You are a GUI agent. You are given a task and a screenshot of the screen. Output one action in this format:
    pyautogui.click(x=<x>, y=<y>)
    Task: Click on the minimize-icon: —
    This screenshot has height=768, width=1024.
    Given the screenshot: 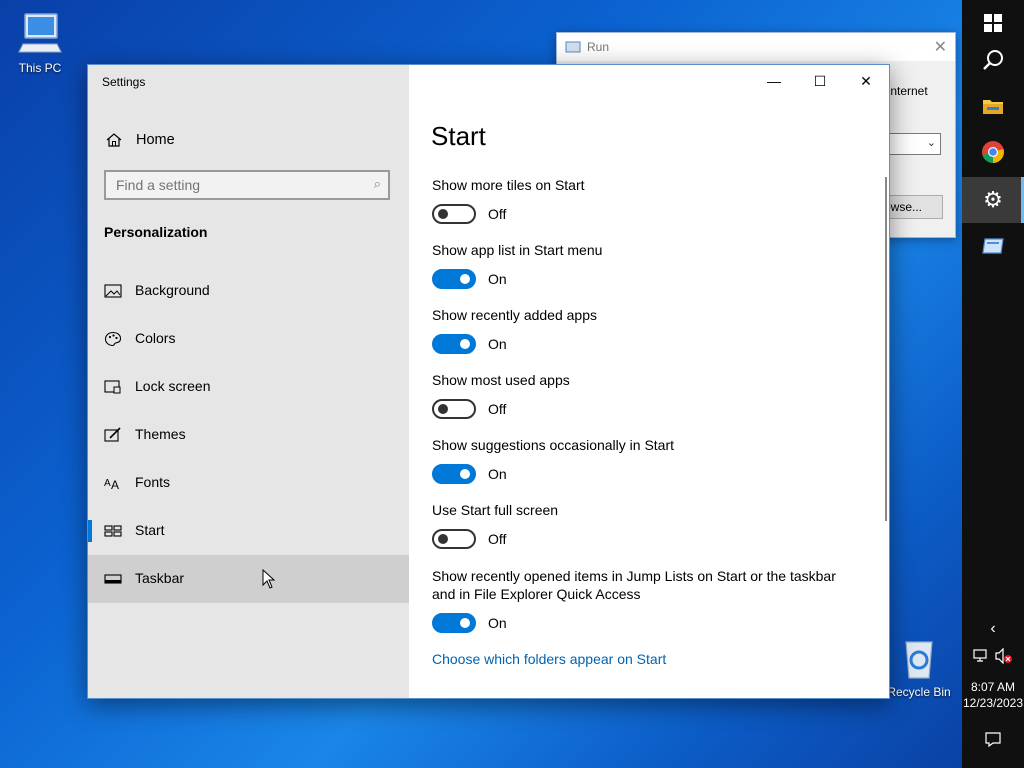 What is the action you would take?
    pyautogui.click(x=774, y=81)
    